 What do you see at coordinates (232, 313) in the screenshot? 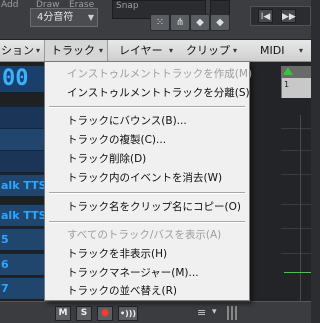
I see `meter-icon` at bounding box center [232, 313].